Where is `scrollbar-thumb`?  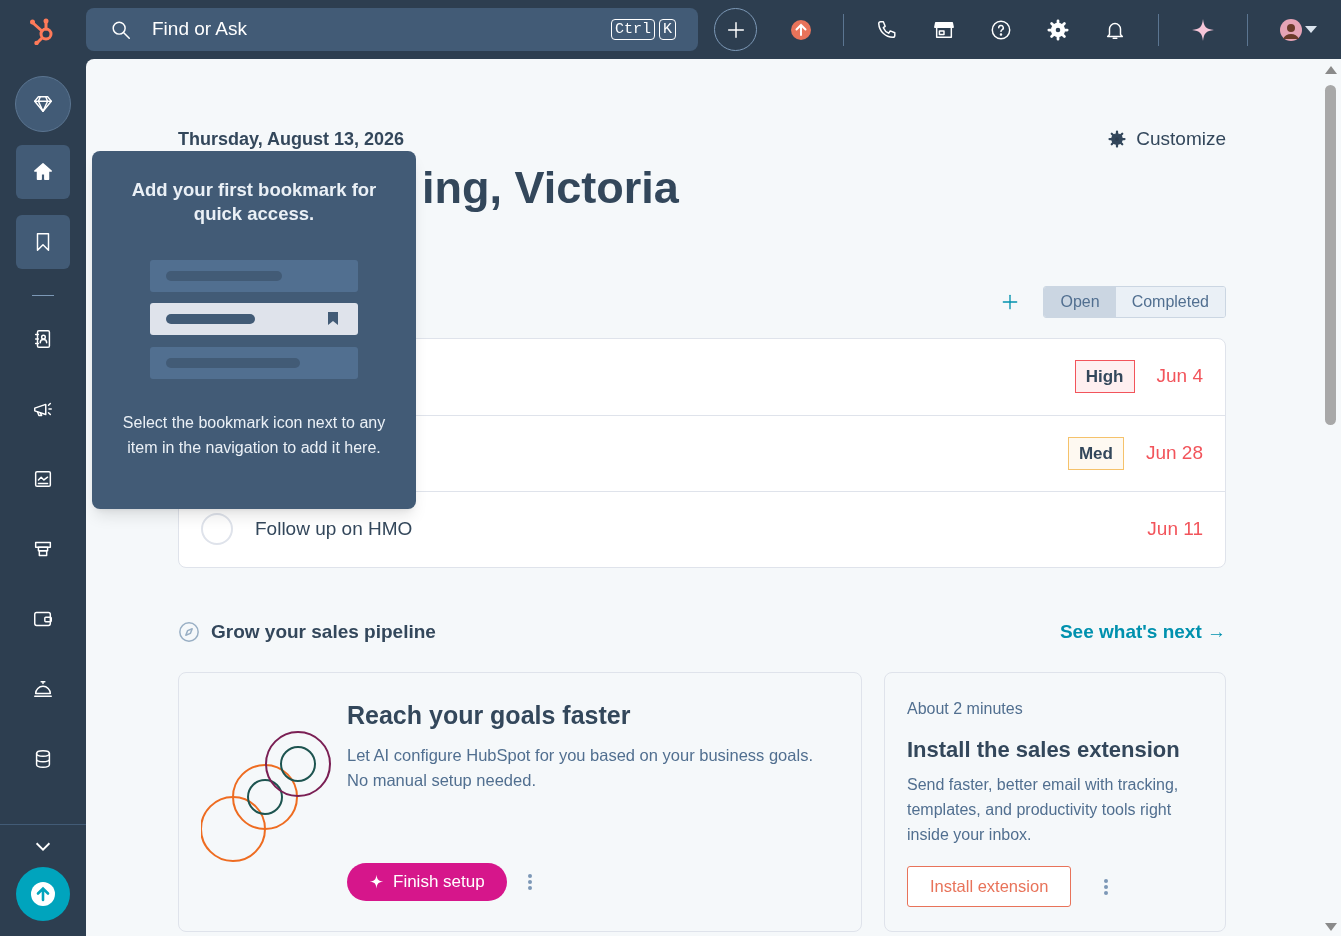
scrollbar-thumb is located at coordinates (1330, 255).